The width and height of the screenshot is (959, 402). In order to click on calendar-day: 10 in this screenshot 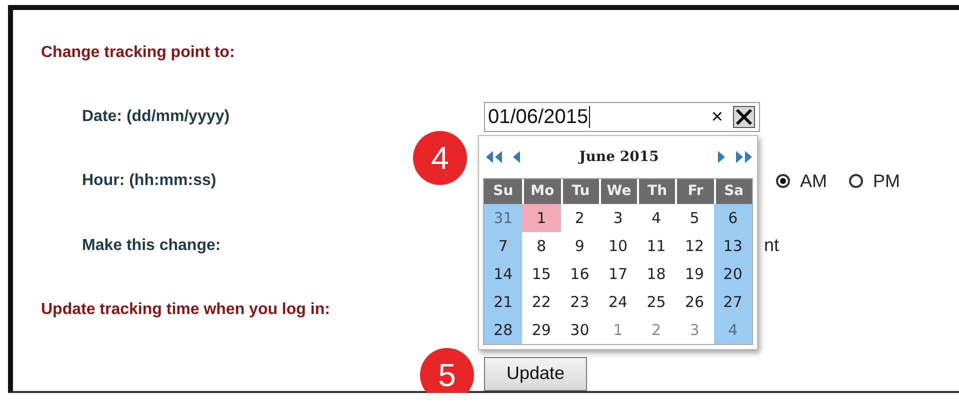, I will do `click(618, 246)`.